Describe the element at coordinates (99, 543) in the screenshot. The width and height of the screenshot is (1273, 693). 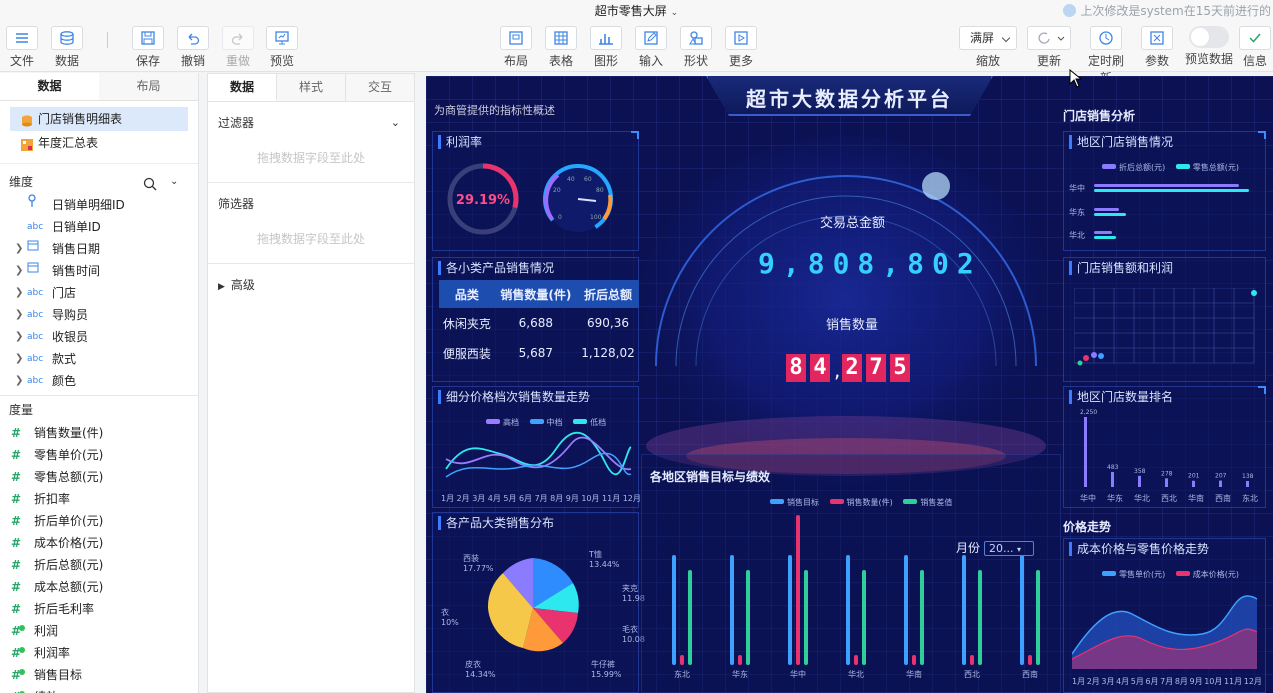
I see `measure-field: # 成本价格(元)` at that location.